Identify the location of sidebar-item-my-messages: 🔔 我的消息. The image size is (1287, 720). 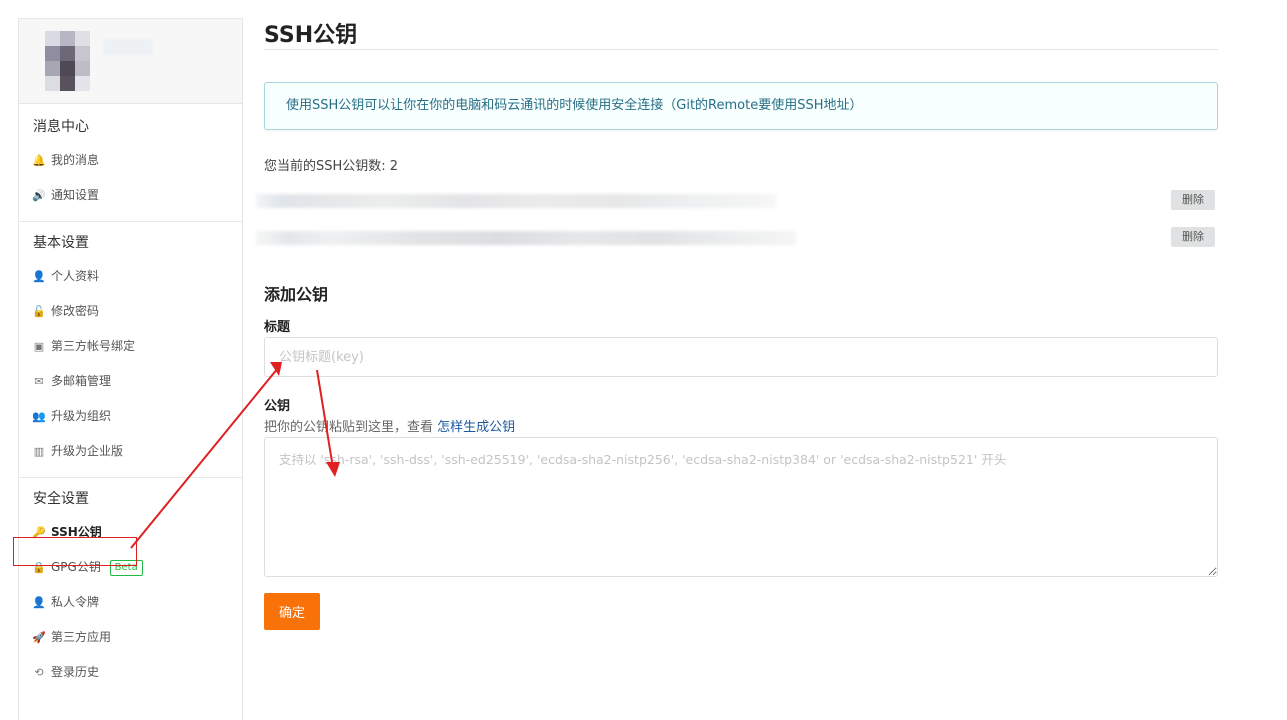
(130, 160).